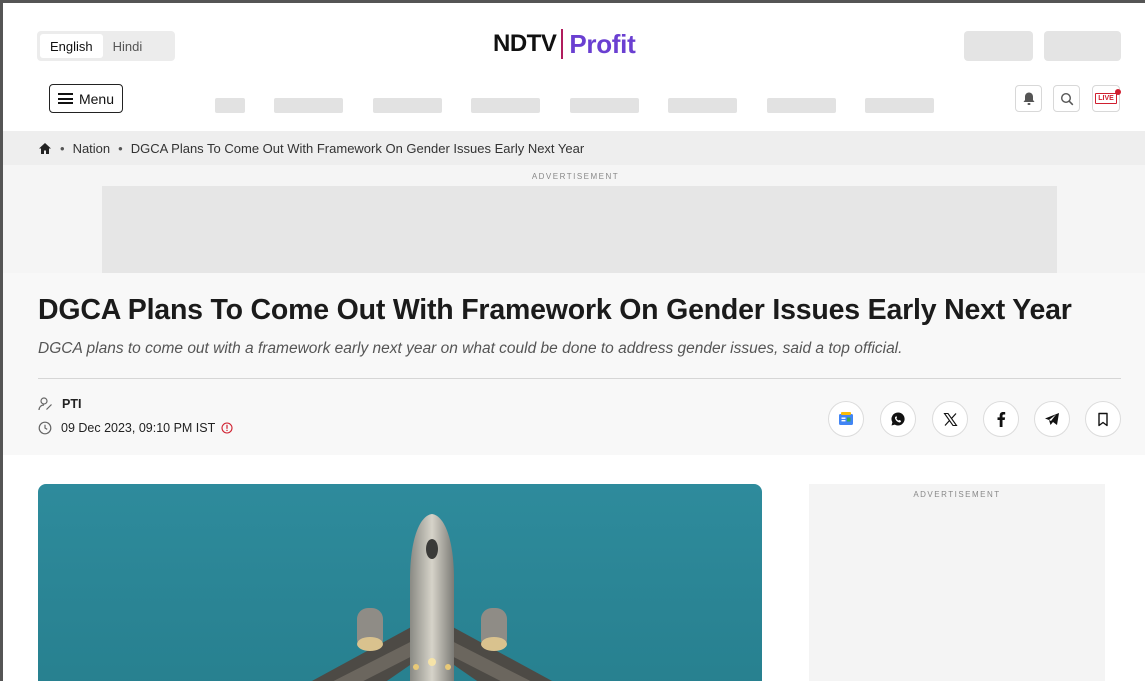 This screenshot has height=681, width=1145. I want to click on search-button, so click(1066, 98).